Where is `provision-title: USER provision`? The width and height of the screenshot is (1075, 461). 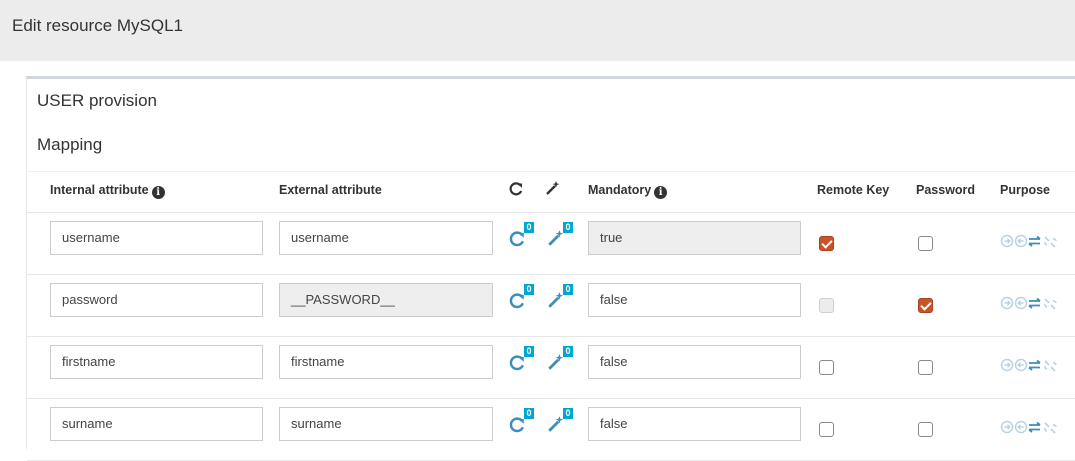
provision-title: USER provision is located at coordinates (97, 100).